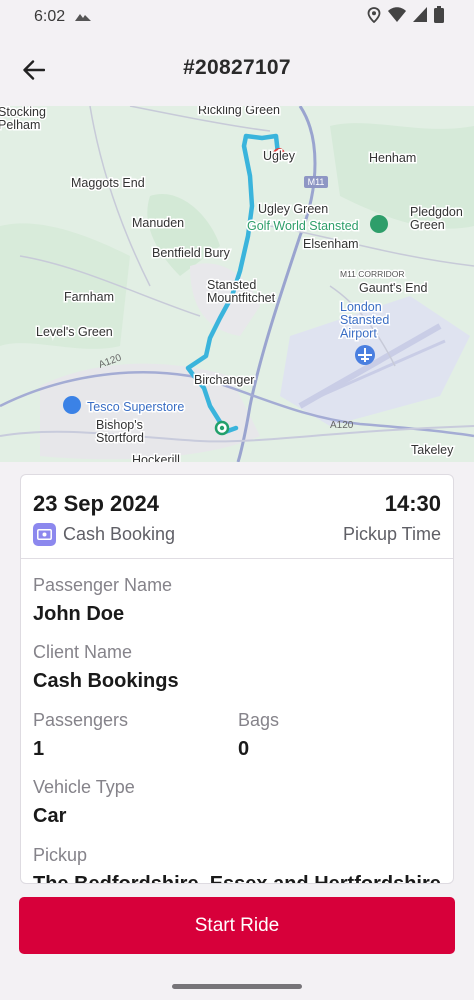 This screenshot has width=474, height=1000. Describe the element at coordinates (156, 457) in the screenshot. I see `svg-text: Hockerill` at that location.